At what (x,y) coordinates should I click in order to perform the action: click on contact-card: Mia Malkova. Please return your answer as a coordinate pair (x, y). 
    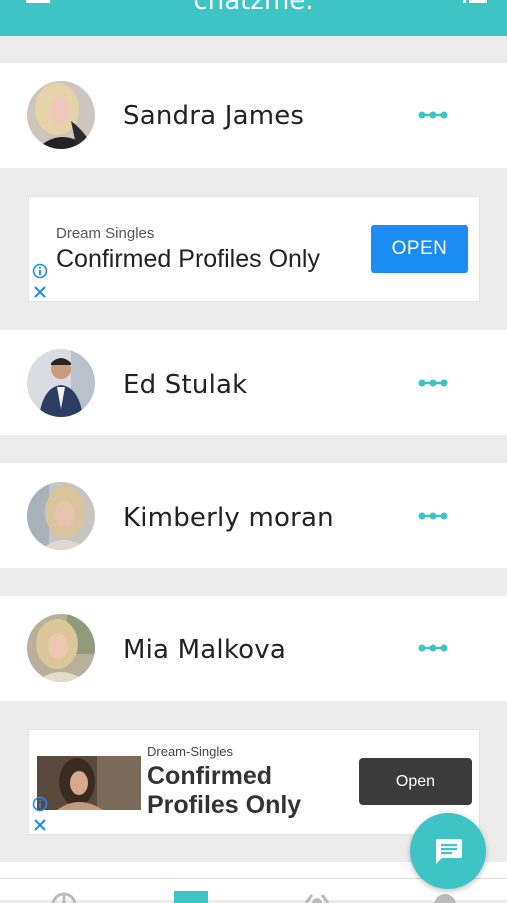
    Looking at the image, I should click on (253, 648).